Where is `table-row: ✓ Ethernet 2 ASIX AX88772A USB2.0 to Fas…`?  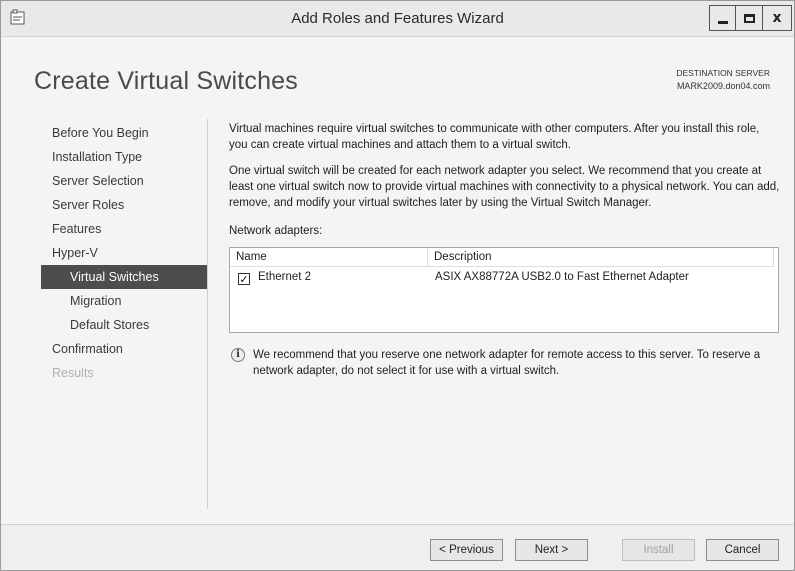
table-row: ✓ Ethernet 2 ASIX AX88772A USB2.0 to Fas… is located at coordinates (504, 279).